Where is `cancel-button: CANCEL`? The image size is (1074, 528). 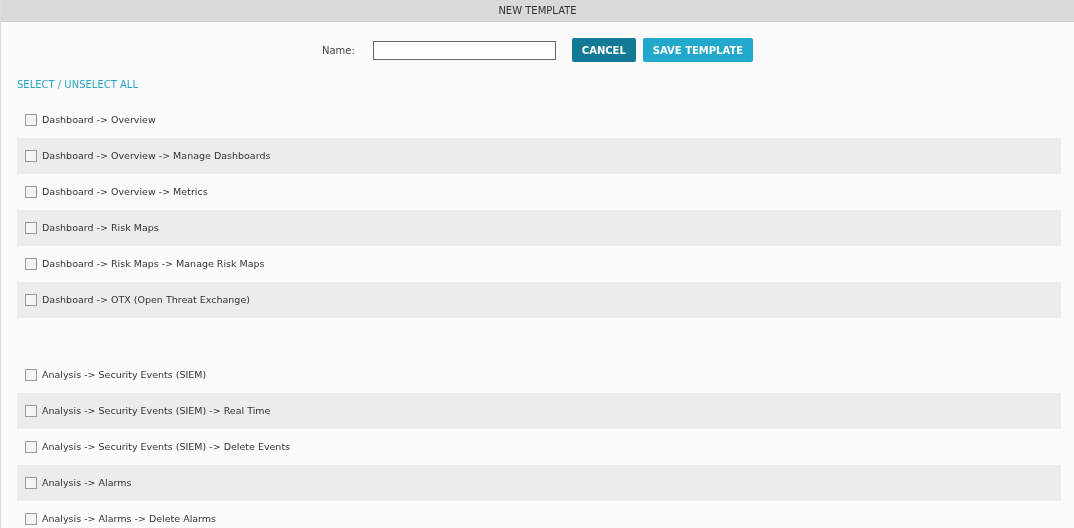 cancel-button: CANCEL is located at coordinates (603, 50).